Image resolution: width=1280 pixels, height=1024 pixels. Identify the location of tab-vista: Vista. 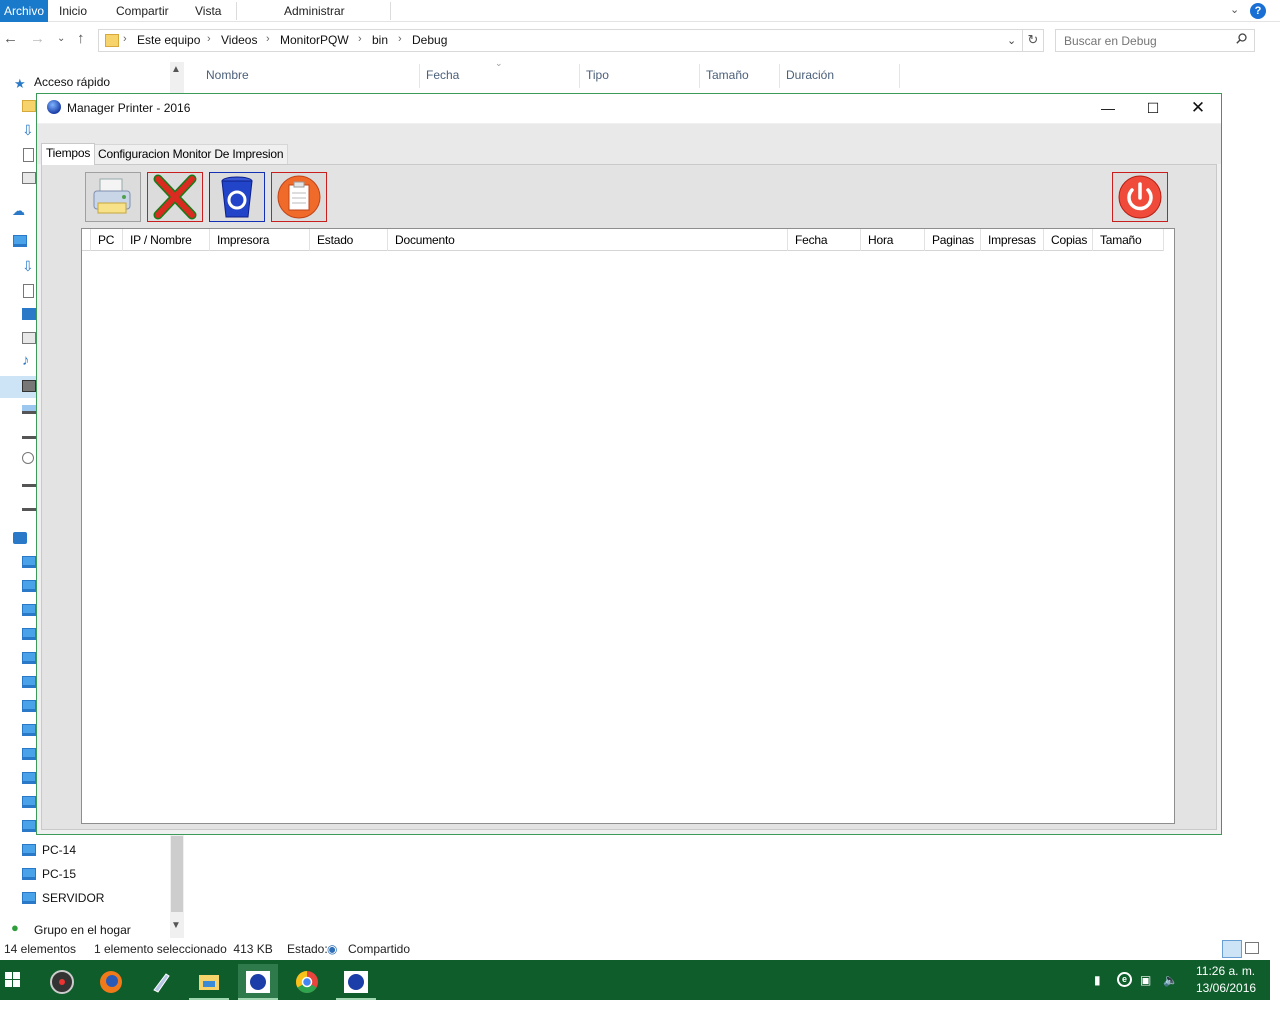
(208, 11).